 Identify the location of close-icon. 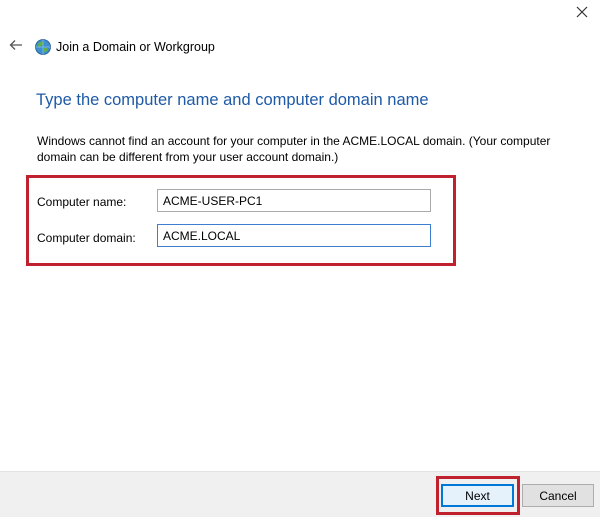
(582, 14).